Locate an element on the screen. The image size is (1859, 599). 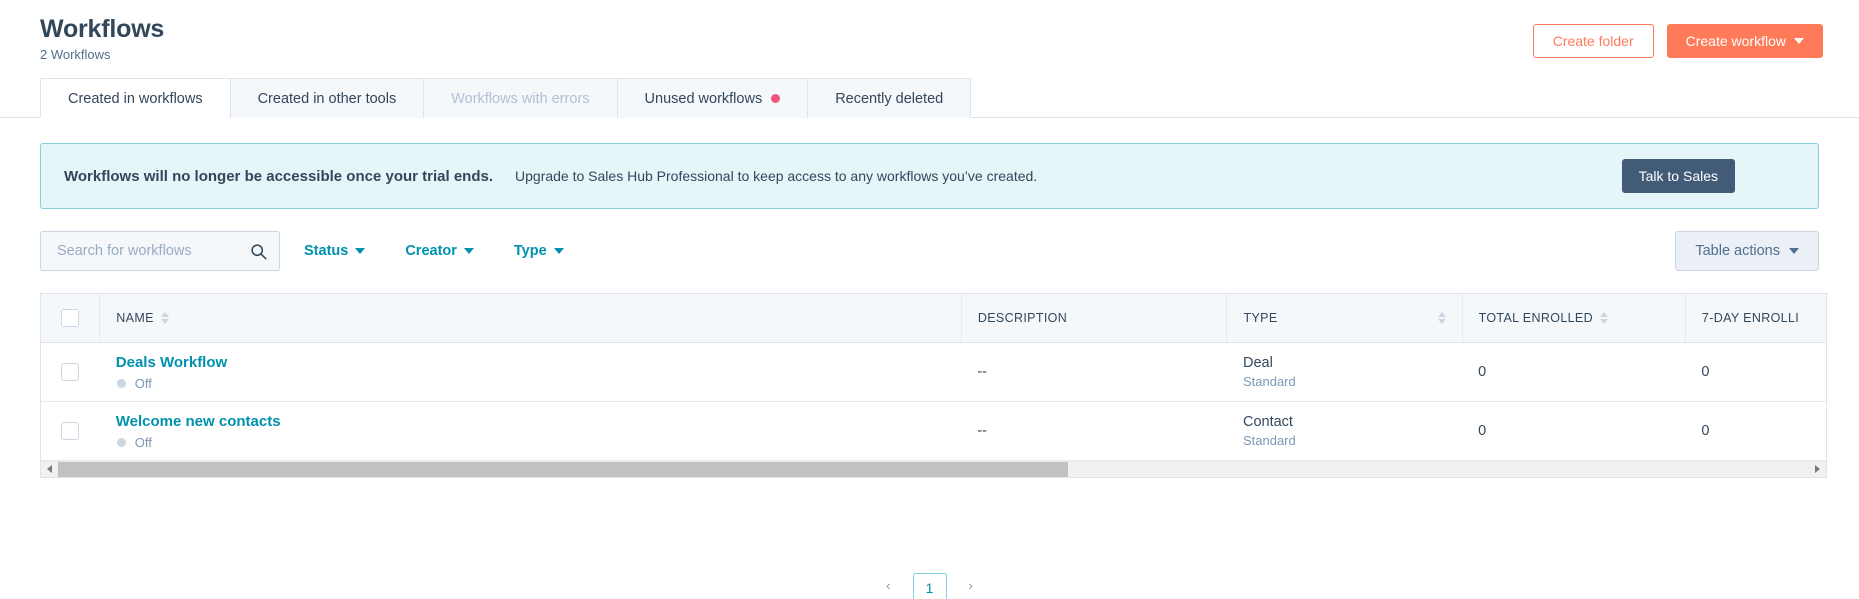
select-all-header is located at coordinates (71, 318).